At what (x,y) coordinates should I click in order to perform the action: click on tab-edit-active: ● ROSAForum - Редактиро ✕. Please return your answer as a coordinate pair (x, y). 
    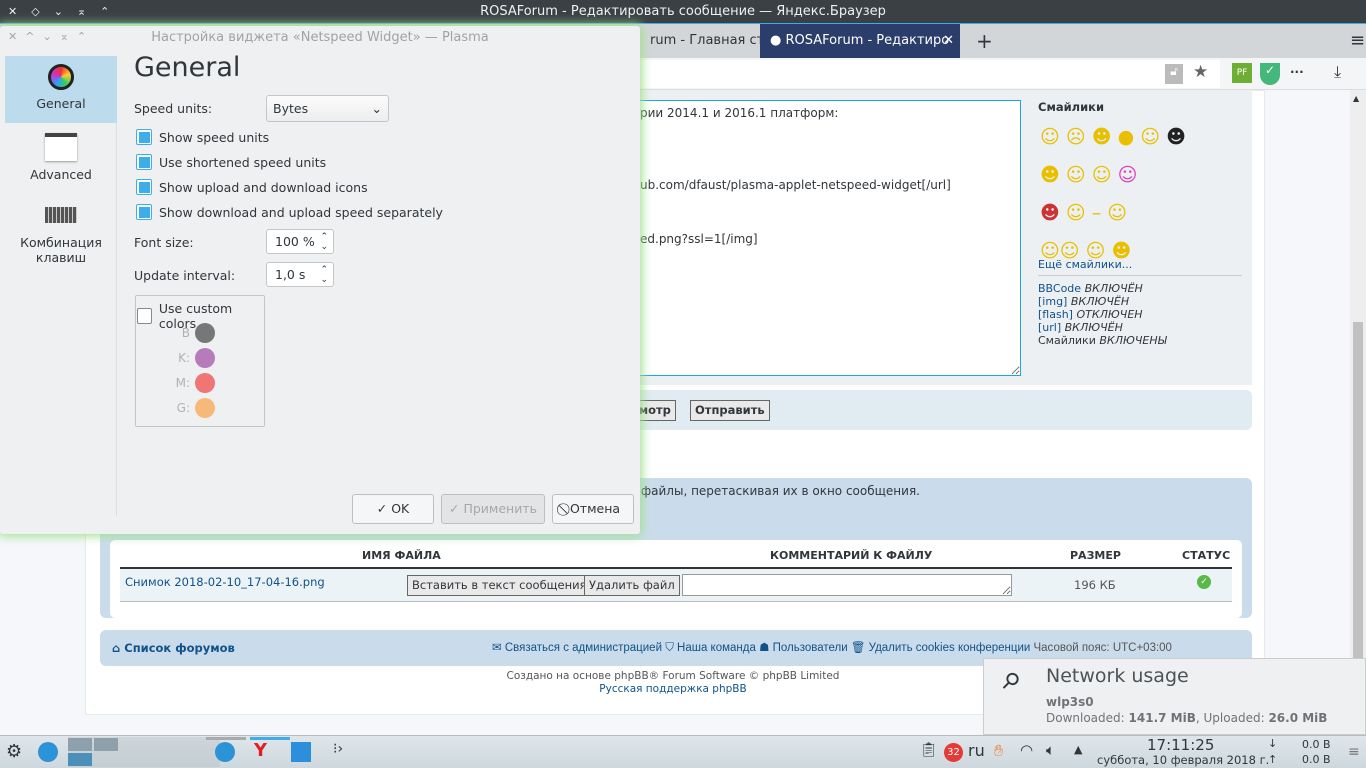
    Looking at the image, I should click on (860, 41).